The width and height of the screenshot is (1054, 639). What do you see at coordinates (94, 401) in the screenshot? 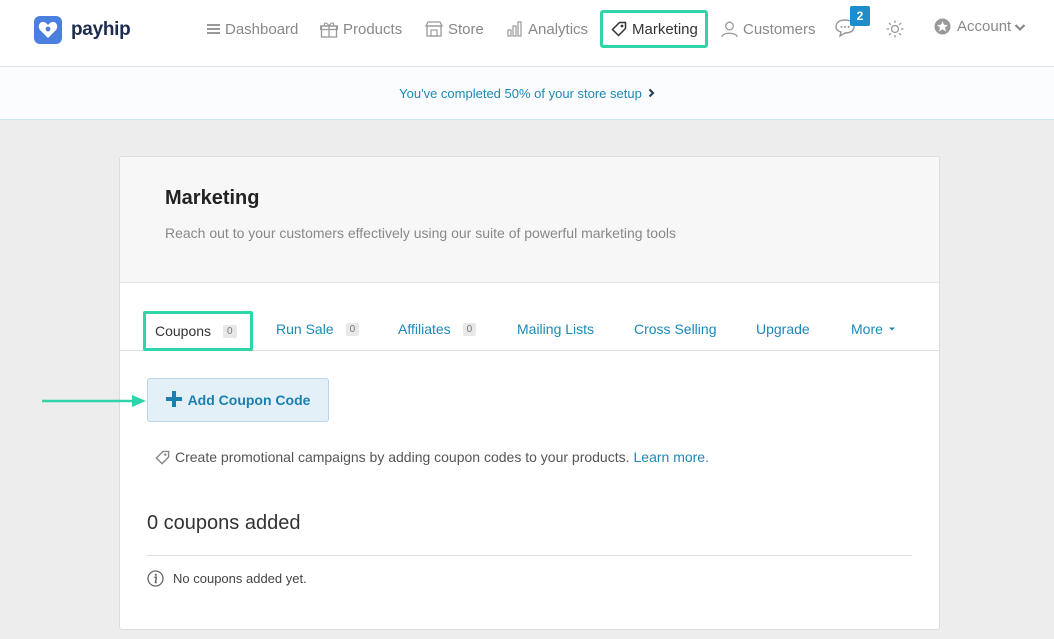
I see `pointer-arrow-icon` at bounding box center [94, 401].